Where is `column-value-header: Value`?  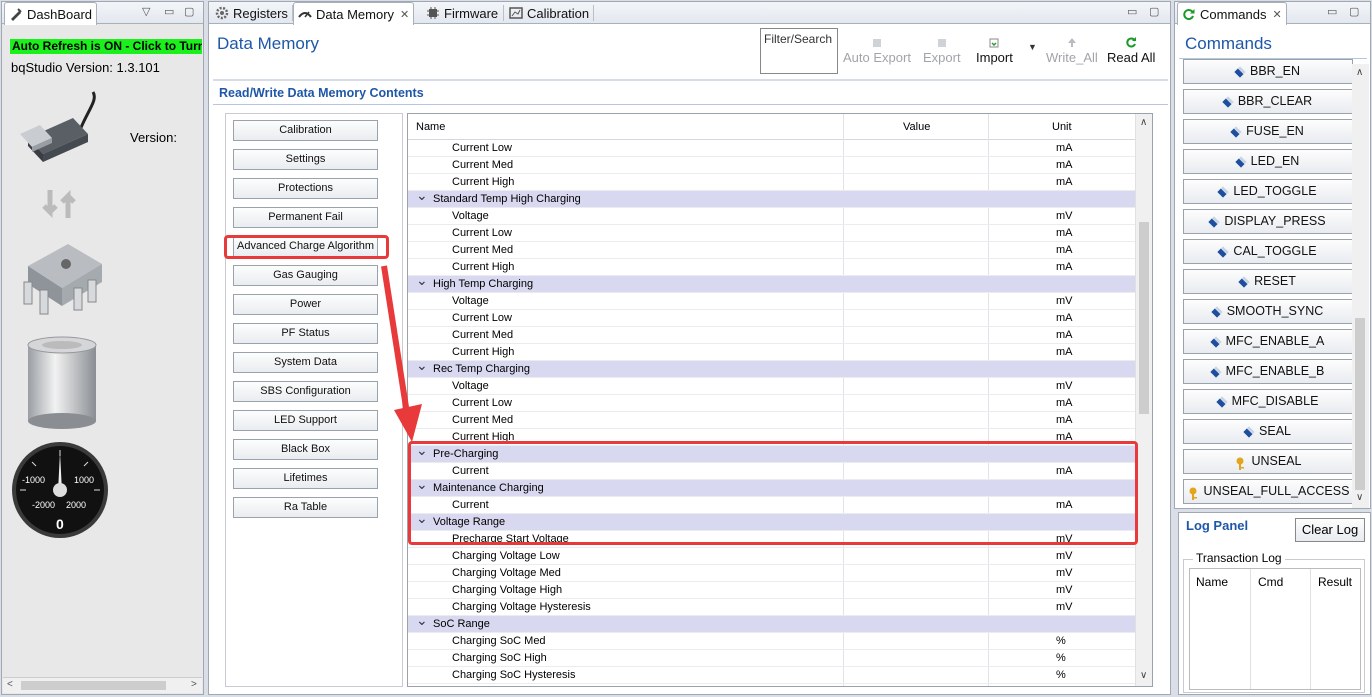 column-value-header: Value is located at coordinates (916, 127).